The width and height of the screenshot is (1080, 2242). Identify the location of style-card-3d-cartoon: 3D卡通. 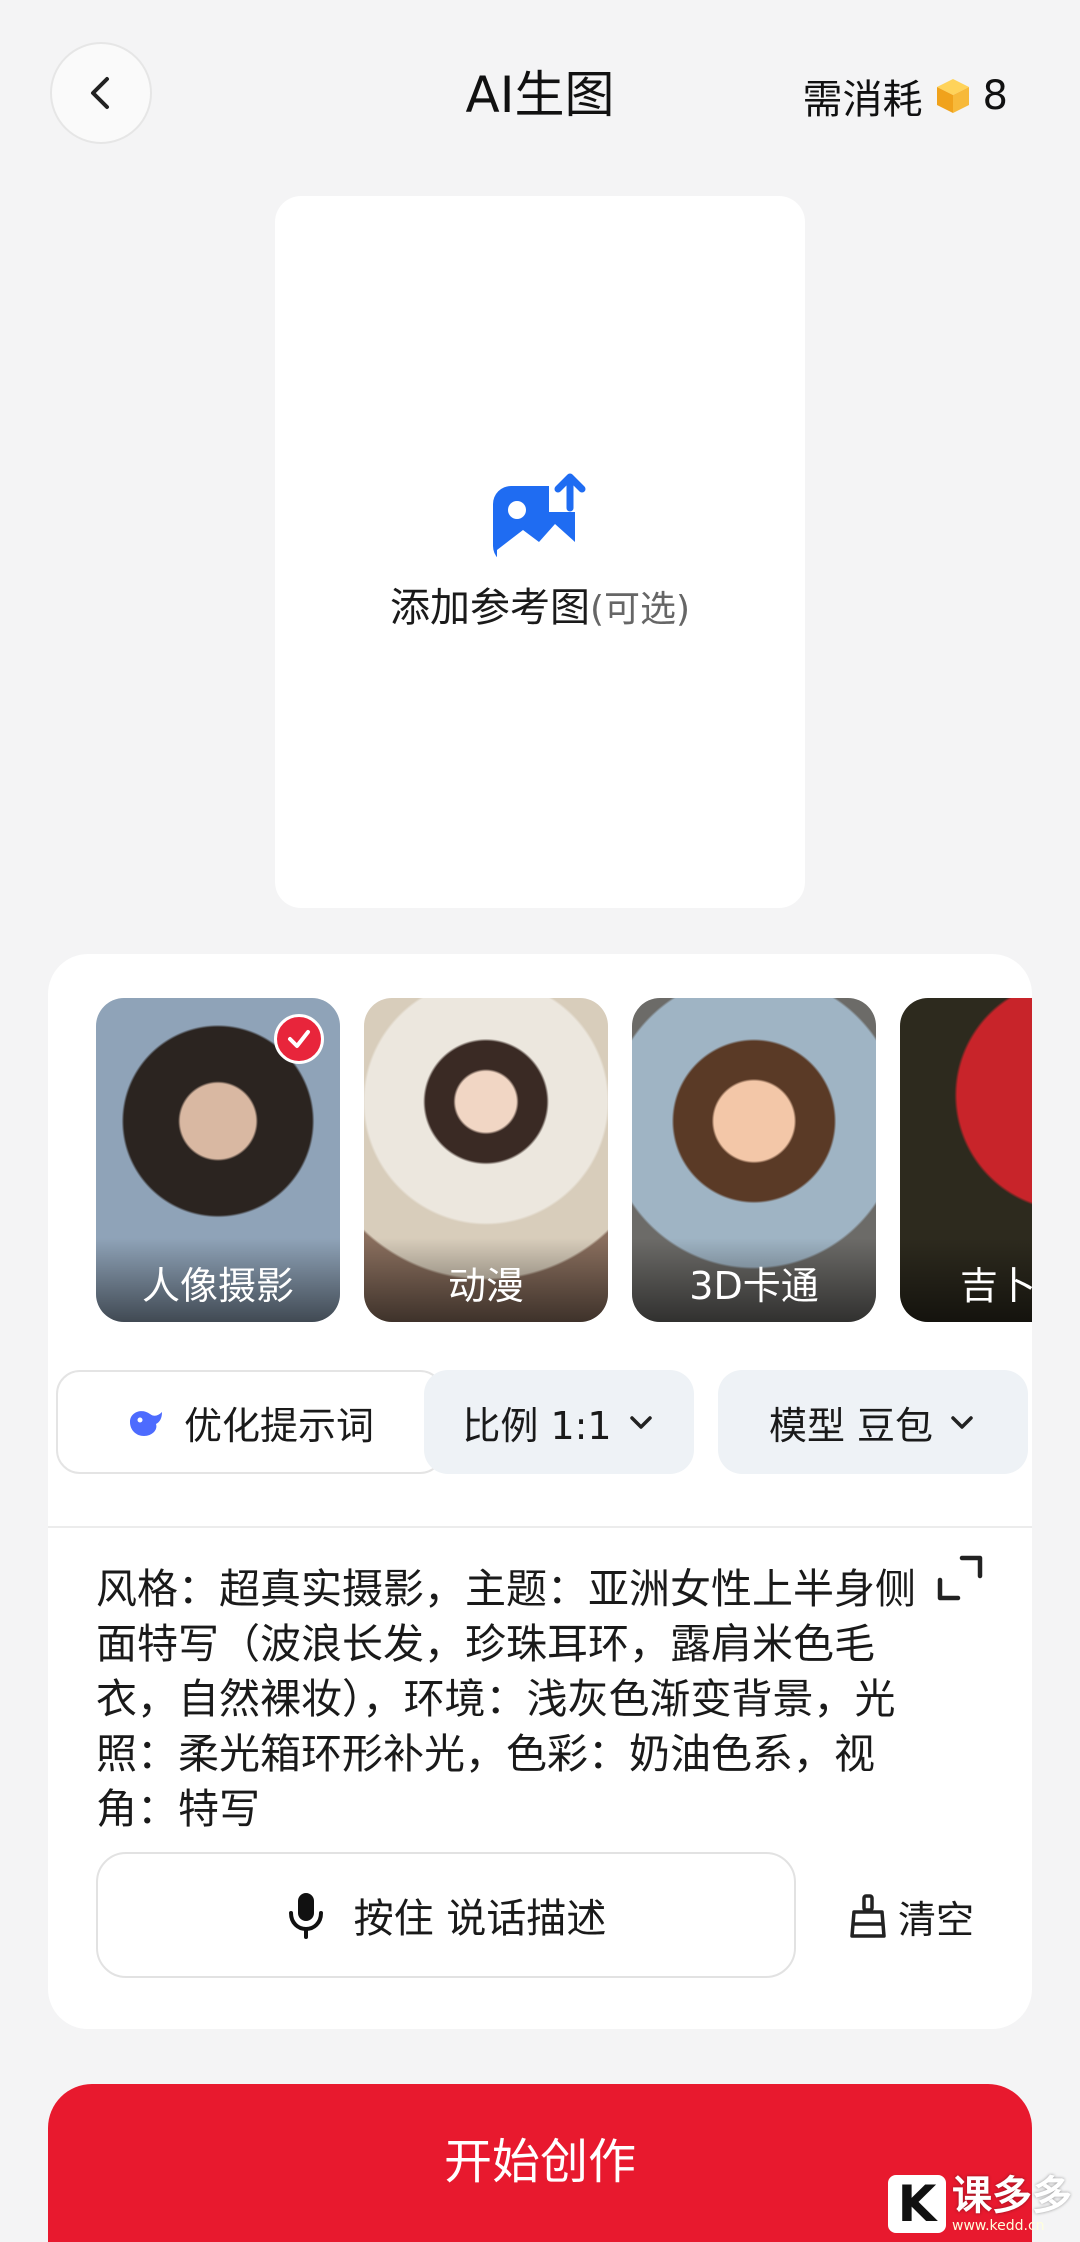
(754, 1160).